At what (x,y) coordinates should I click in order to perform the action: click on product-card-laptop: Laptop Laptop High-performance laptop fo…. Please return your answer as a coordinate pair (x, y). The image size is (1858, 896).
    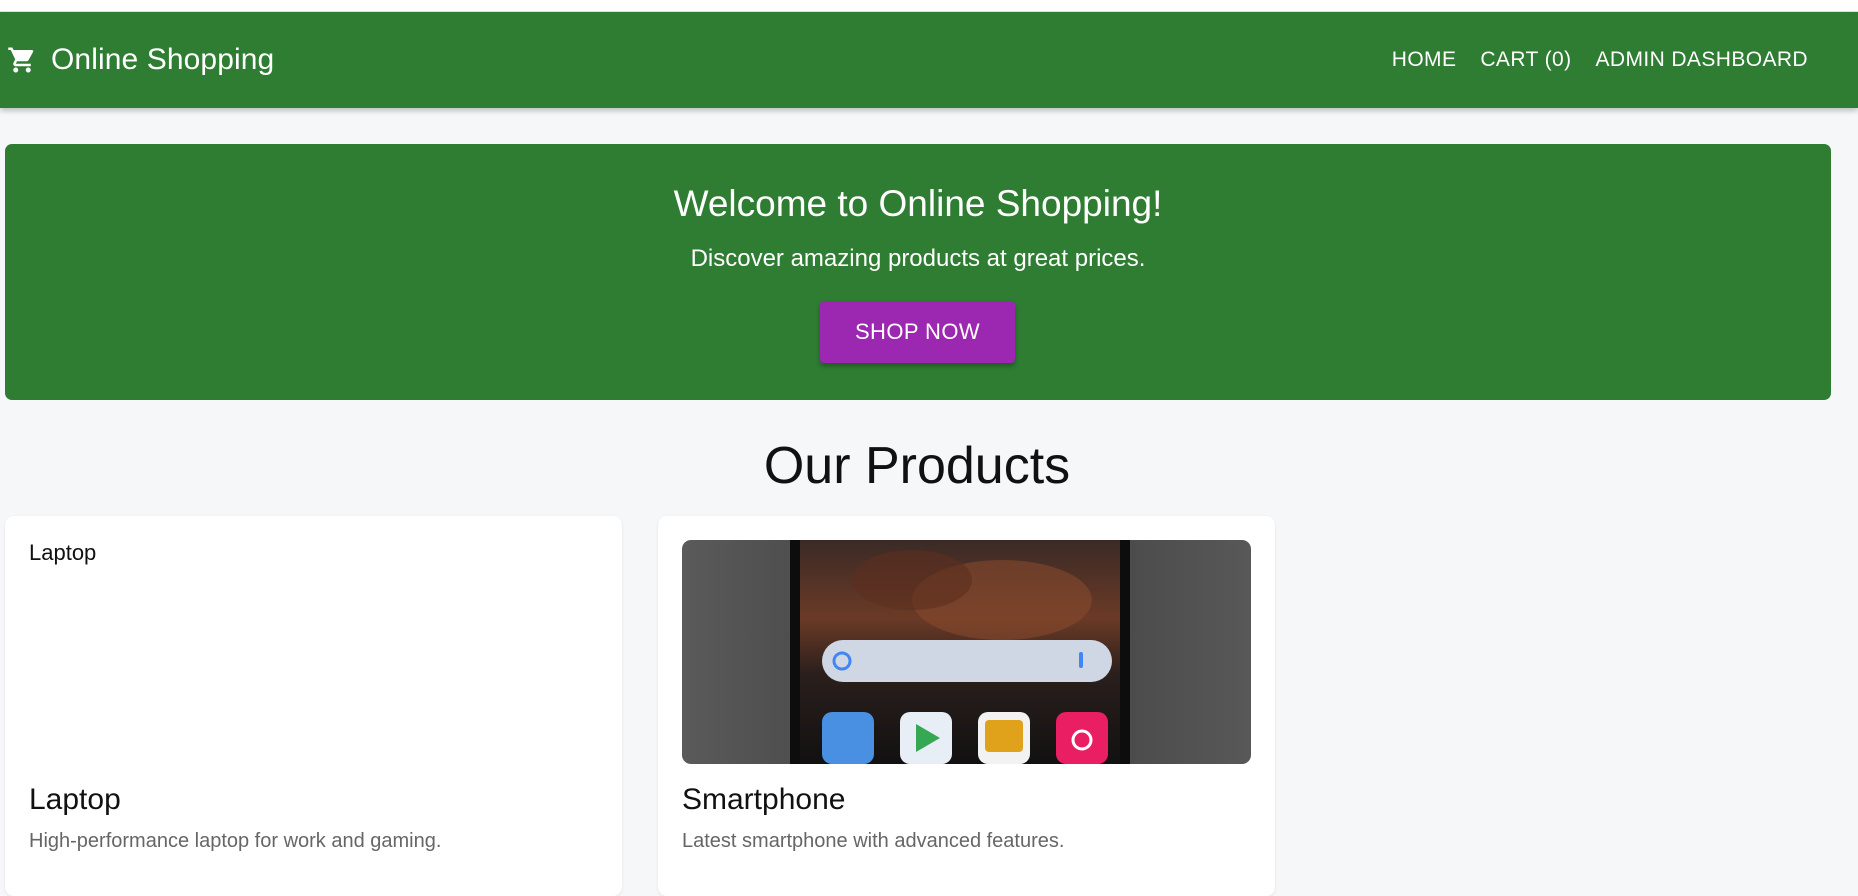
    Looking at the image, I should click on (313, 706).